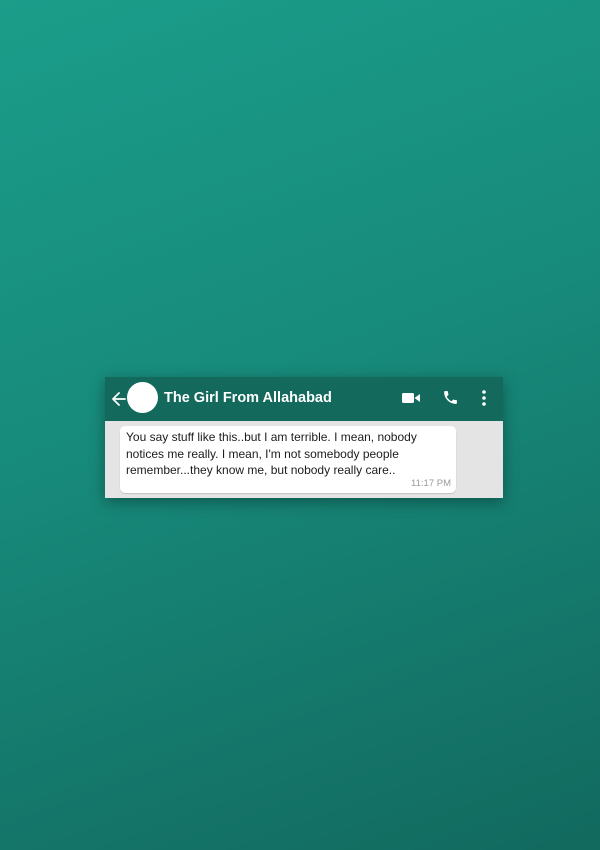 The height and width of the screenshot is (850, 600). Describe the element at coordinates (119, 399) in the screenshot. I see `back-arrow-icon` at that location.